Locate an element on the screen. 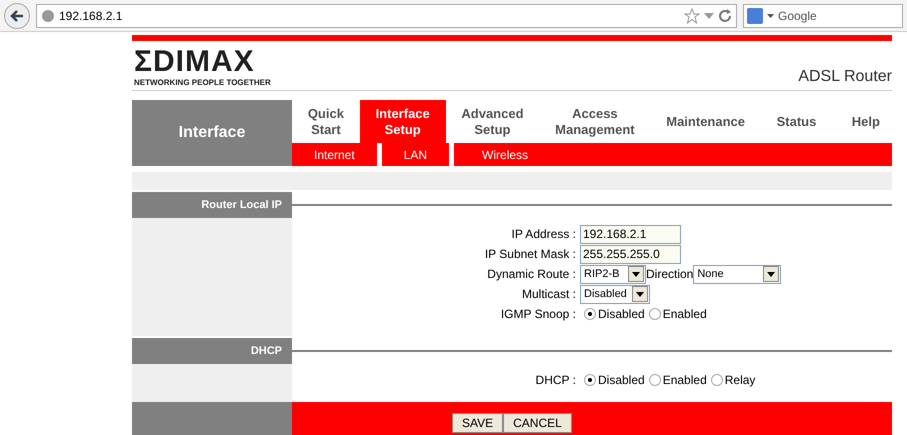  field-label: Direction is located at coordinates (670, 274).